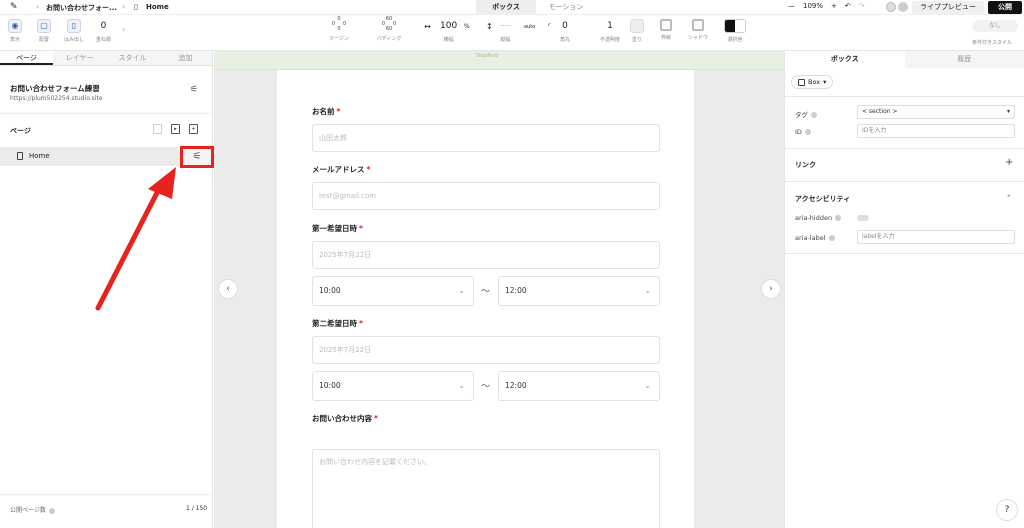 The width and height of the screenshot is (1024, 528). I want to click on site-title: お問い合わせフォーム練習, so click(55, 88).